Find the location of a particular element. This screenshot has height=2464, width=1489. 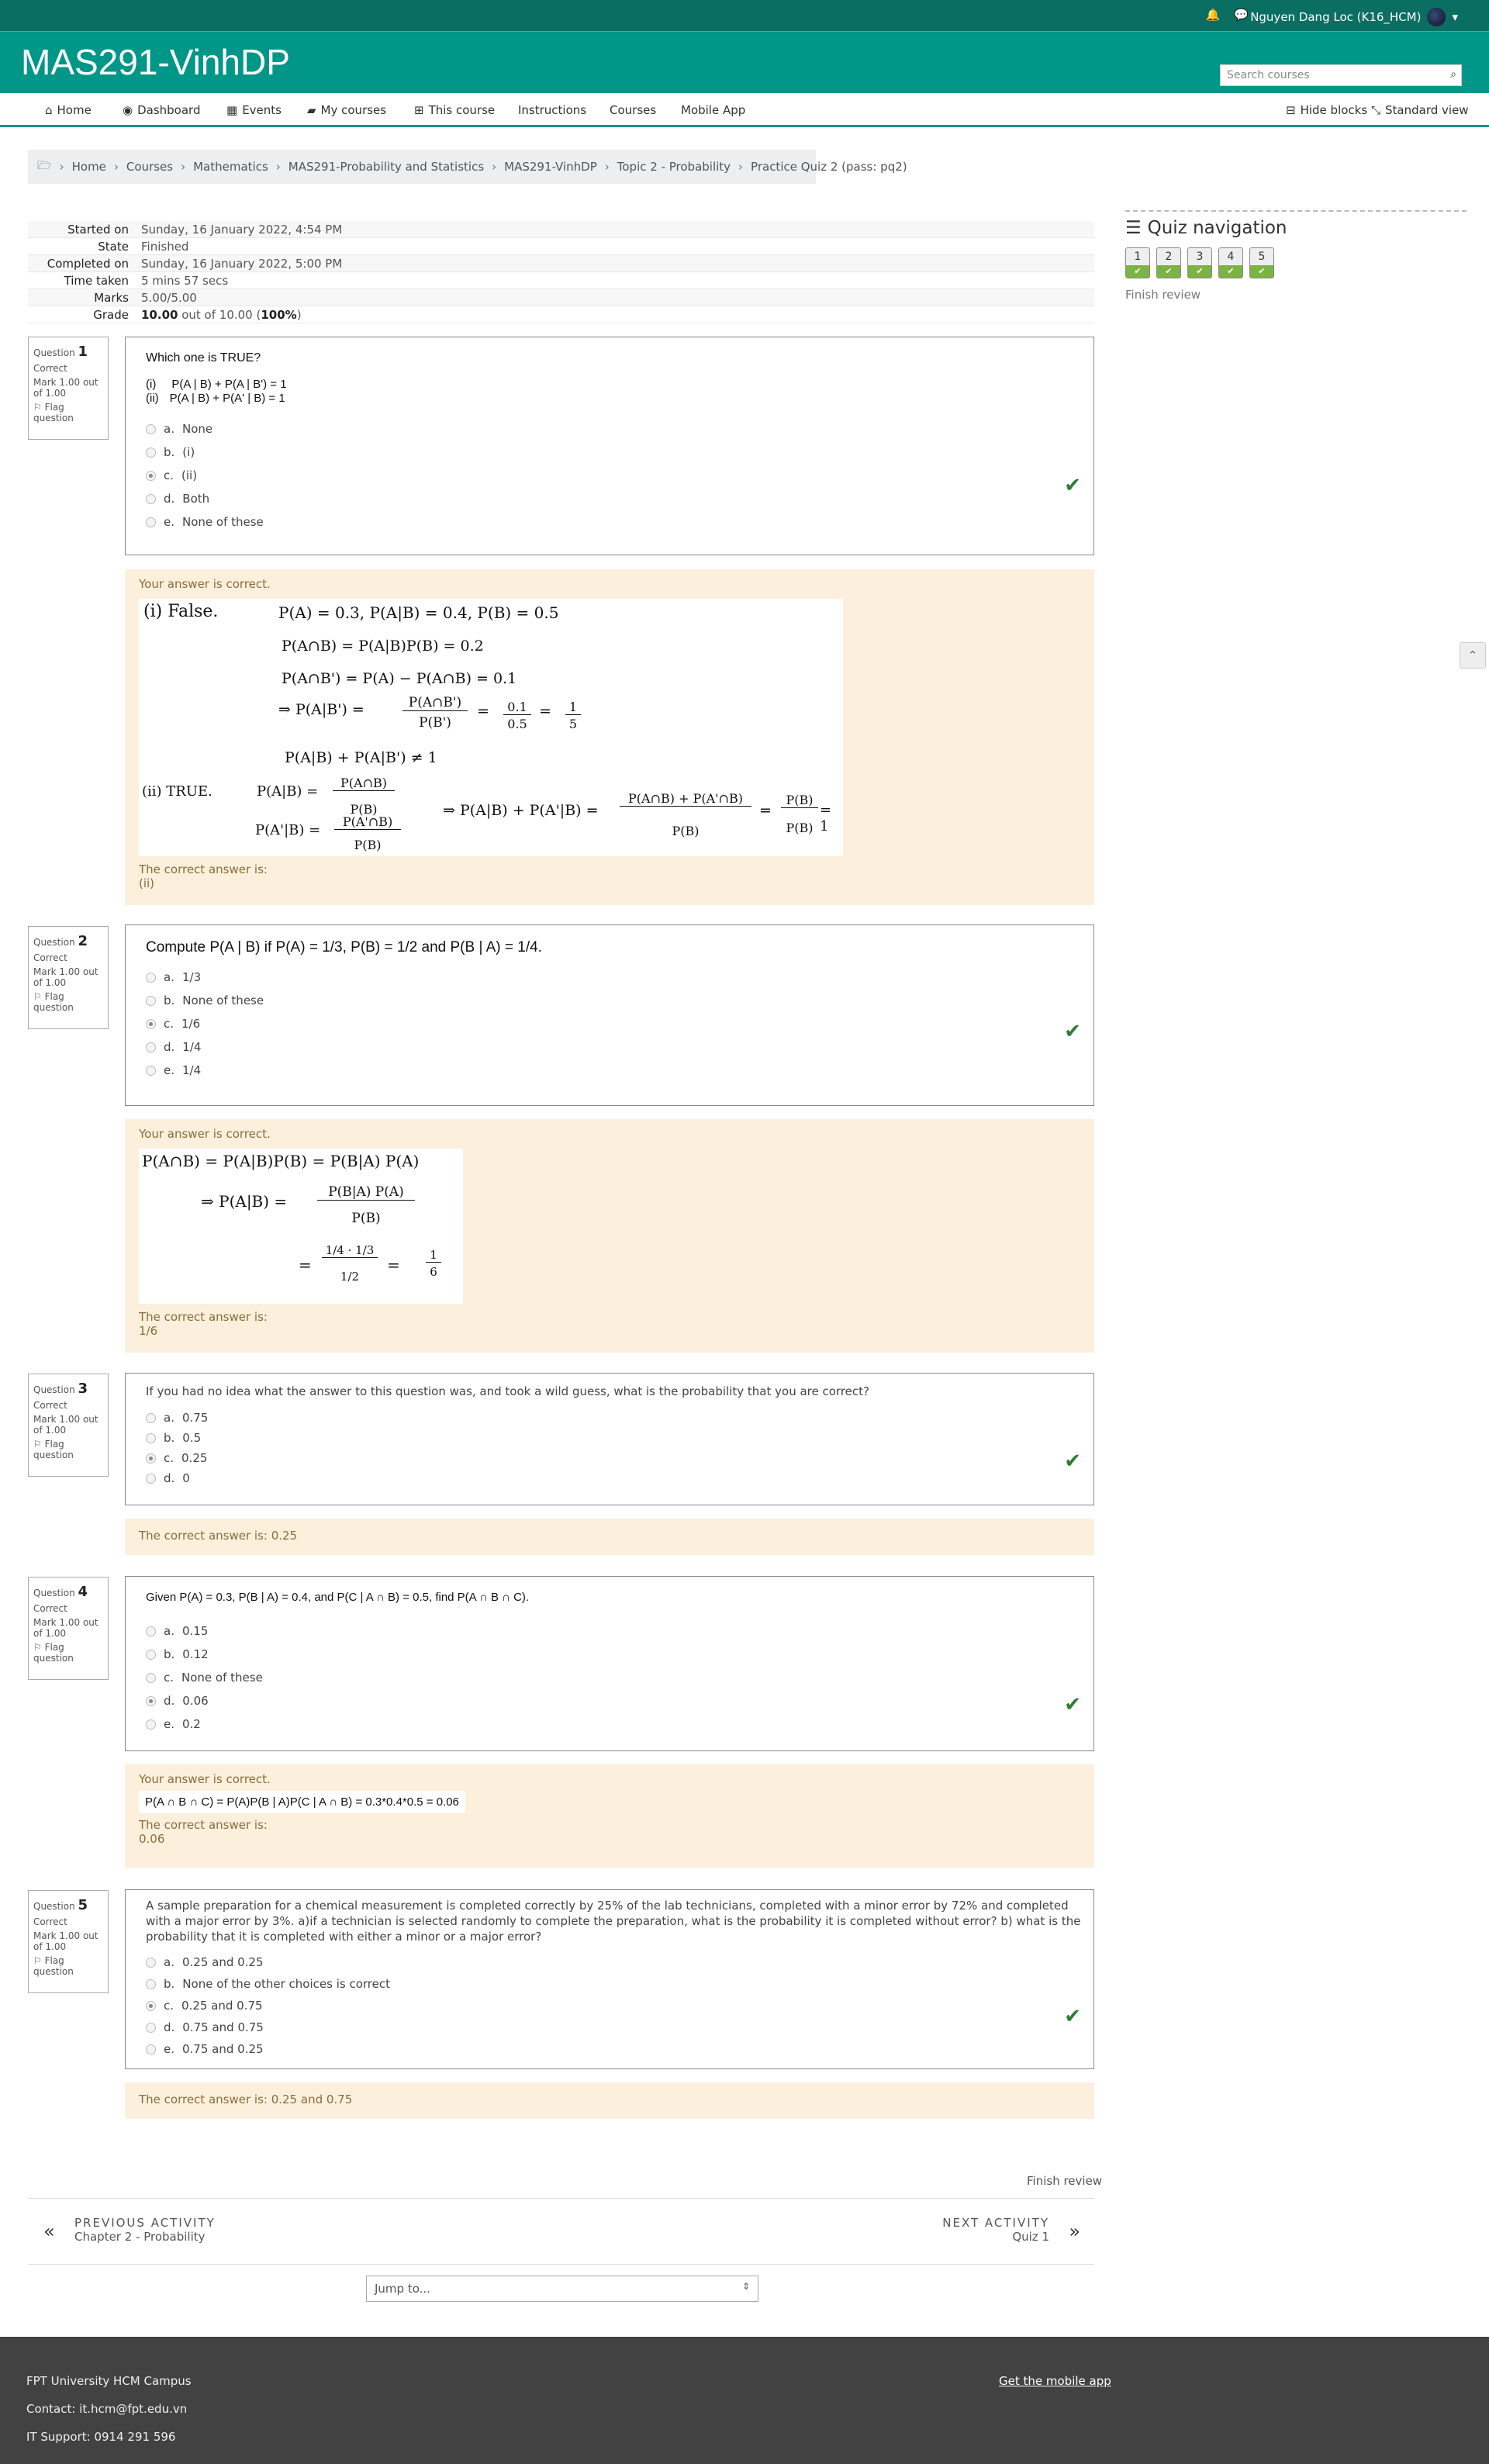

breadcrumb-courses: Courses is located at coordinates (149, 167).